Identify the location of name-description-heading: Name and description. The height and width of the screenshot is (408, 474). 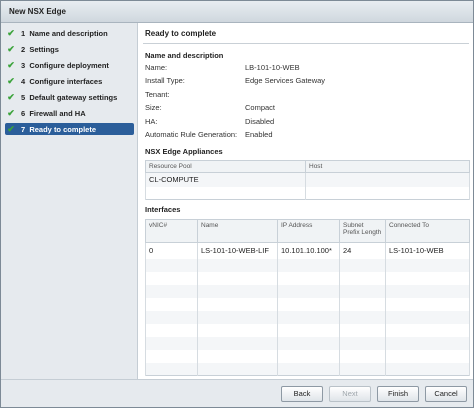
(184, 55).